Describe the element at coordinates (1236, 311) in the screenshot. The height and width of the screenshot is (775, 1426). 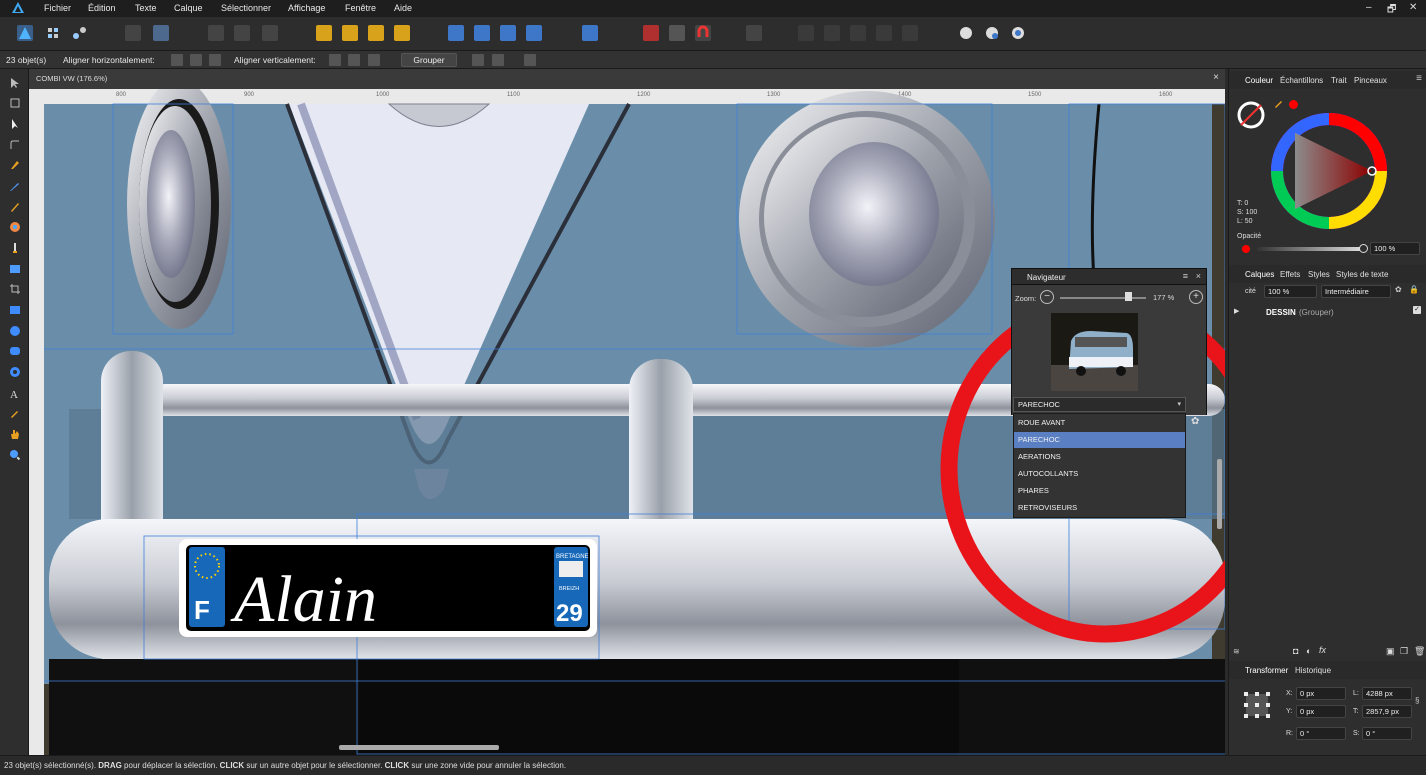
I see `expand-layer-icon: ▶` at that location.